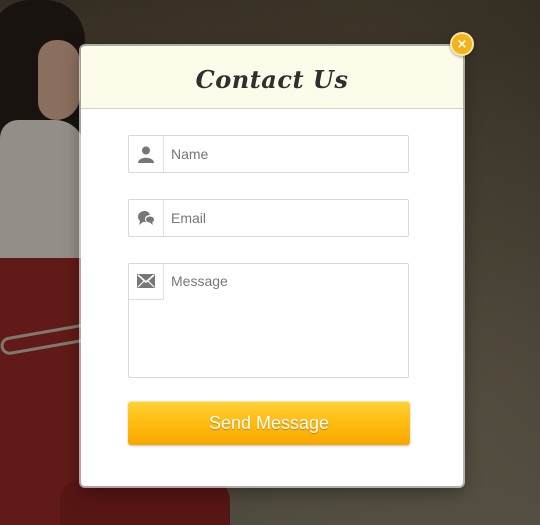 Image resolution: width=540 pixels, height=525 pixels. I want to click on envelope-icon, so click(146, 282).